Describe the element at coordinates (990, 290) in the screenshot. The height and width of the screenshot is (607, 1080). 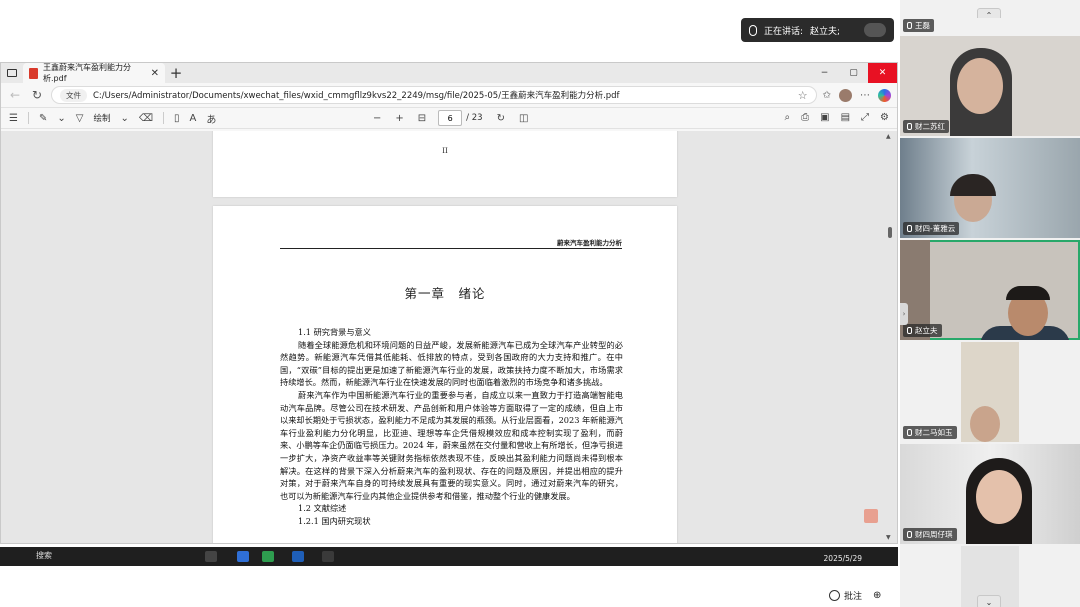
I see `participant-tile-active: 赵立夫` at that location.